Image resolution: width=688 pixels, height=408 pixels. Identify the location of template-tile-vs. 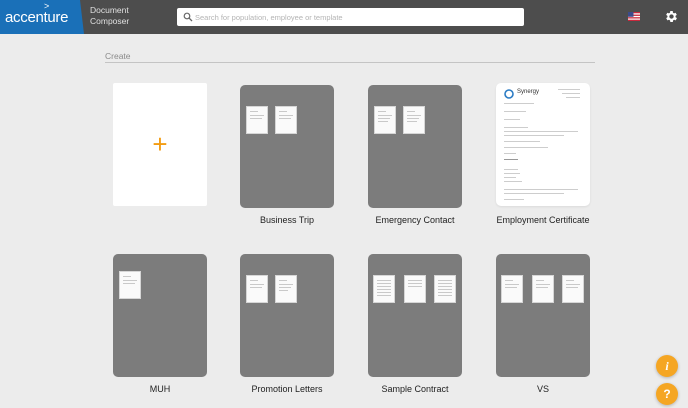
(543, 315).